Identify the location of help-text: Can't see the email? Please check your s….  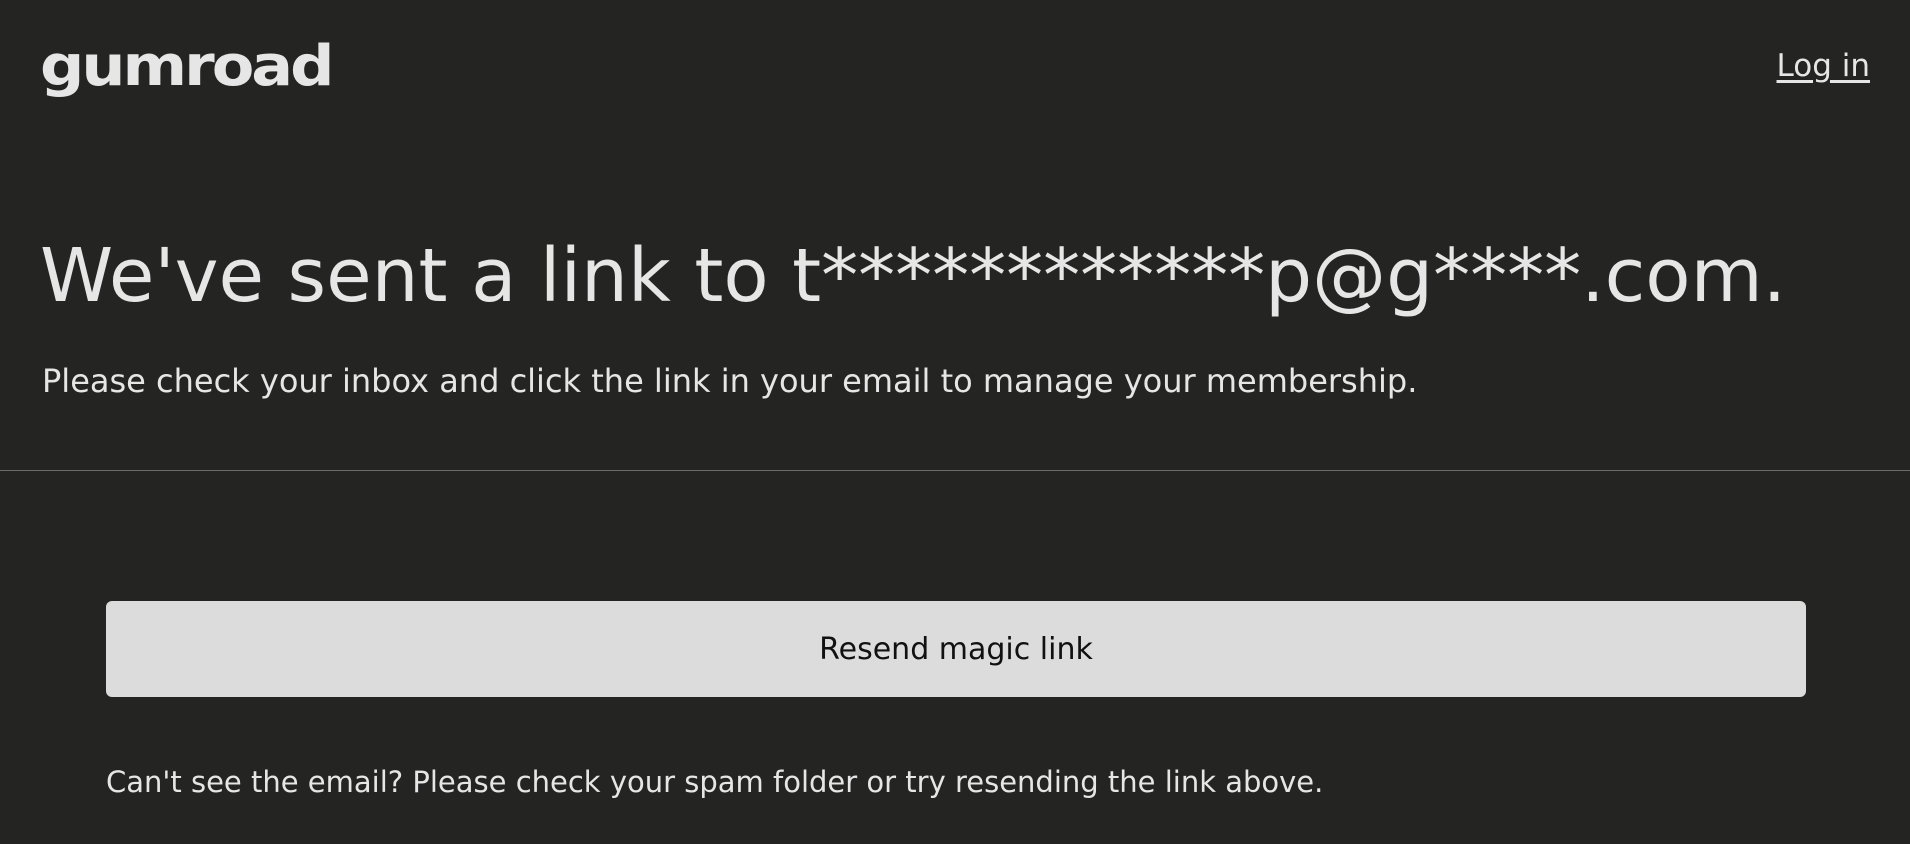
(715, 782).